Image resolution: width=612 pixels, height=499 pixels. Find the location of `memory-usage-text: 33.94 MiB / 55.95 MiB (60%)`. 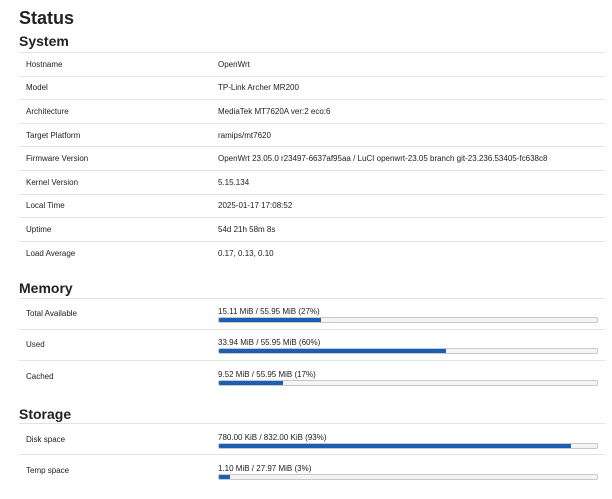

memory-usage-text: 33.94 MiB / 55.95 MiB (60%) is located at coordinates (269, 343).